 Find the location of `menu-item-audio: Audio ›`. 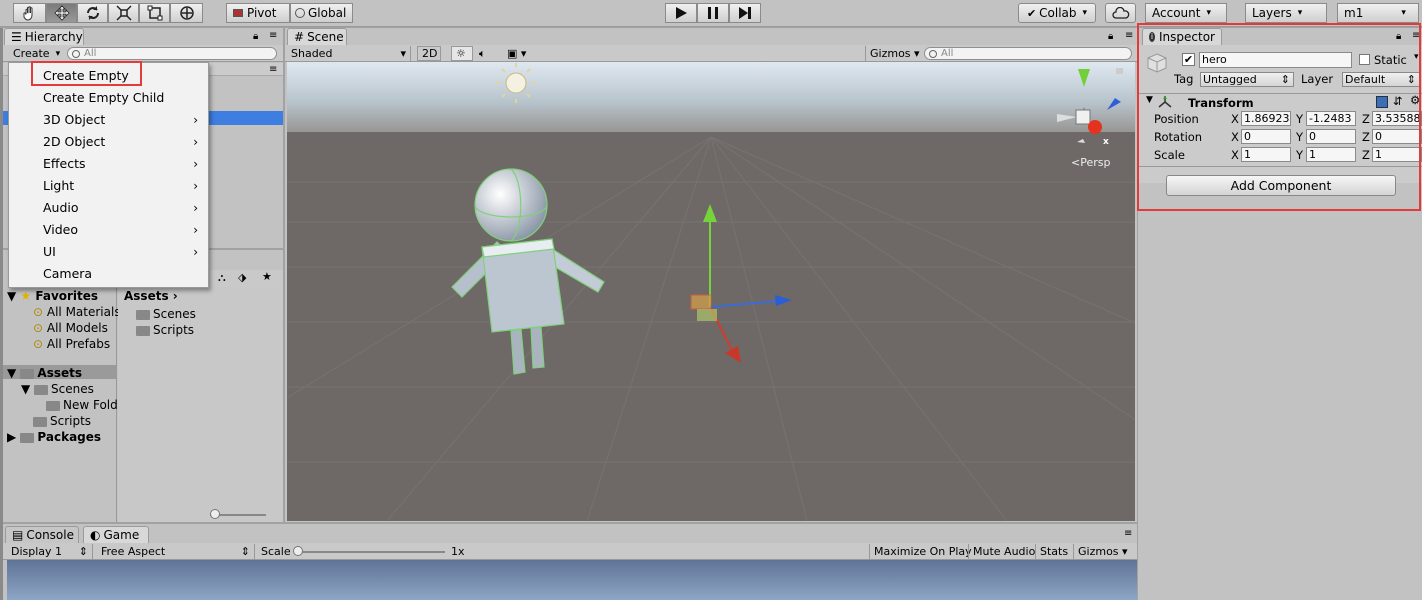

menu-item-audio: Audio › is located at coordinates (108, 208).